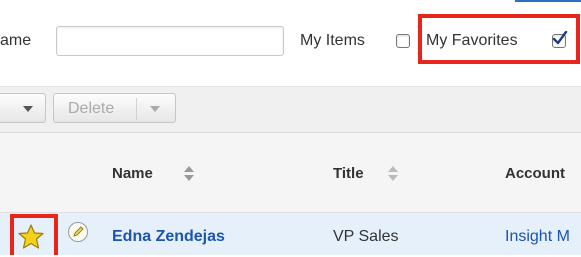  I want to click on column-header-account: Account, so click(535, 174).